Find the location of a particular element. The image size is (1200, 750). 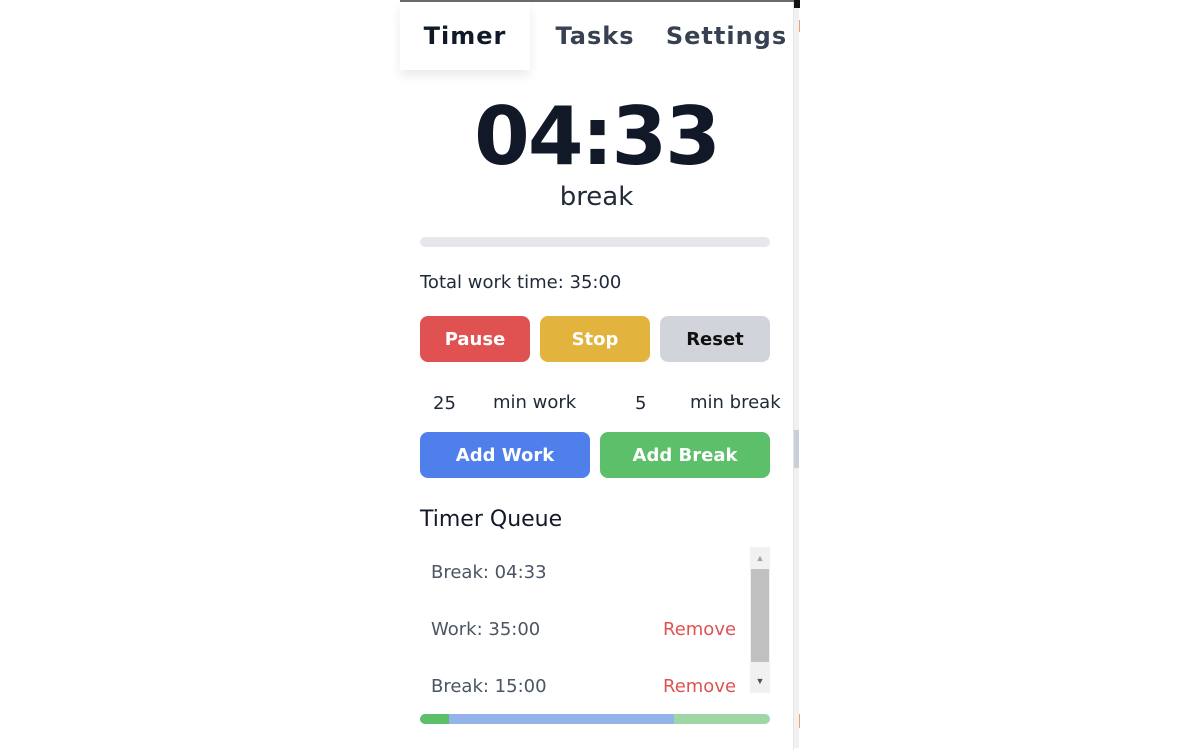

queue-item: Break: 04:33 is located at coordinates (489, 572).